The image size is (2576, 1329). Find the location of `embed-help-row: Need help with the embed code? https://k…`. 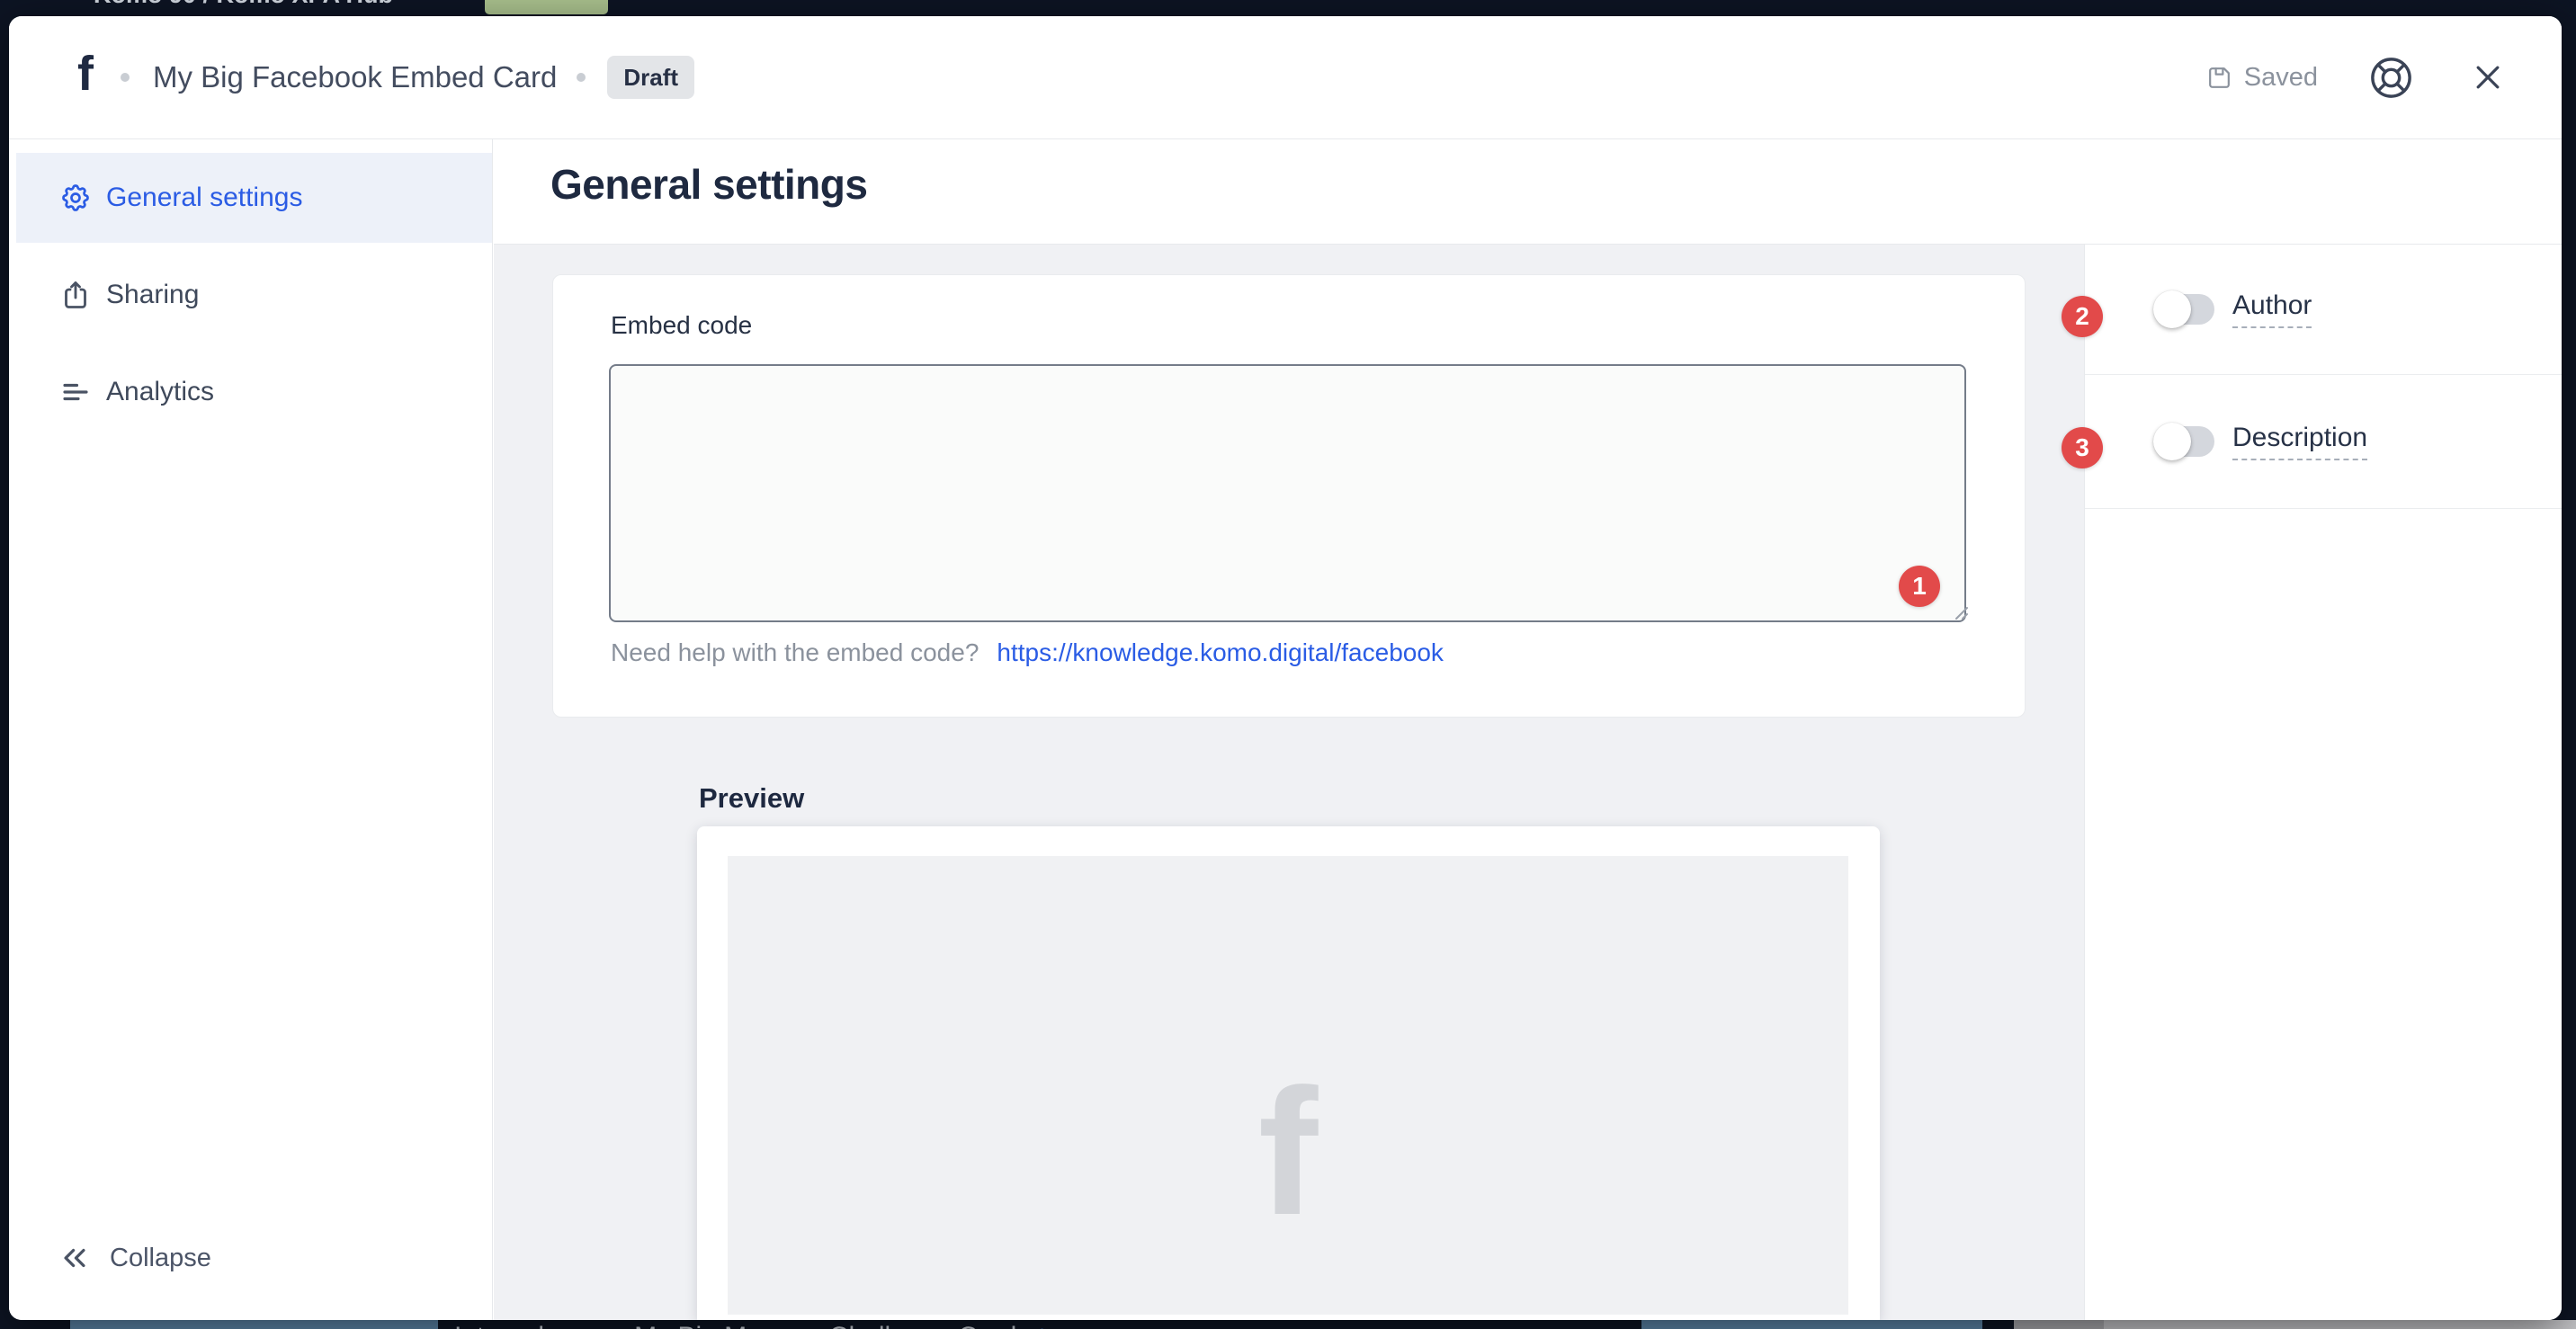

embed-help-row: Need help with the embed code? https://k… is located at coordinates (1027, 653).